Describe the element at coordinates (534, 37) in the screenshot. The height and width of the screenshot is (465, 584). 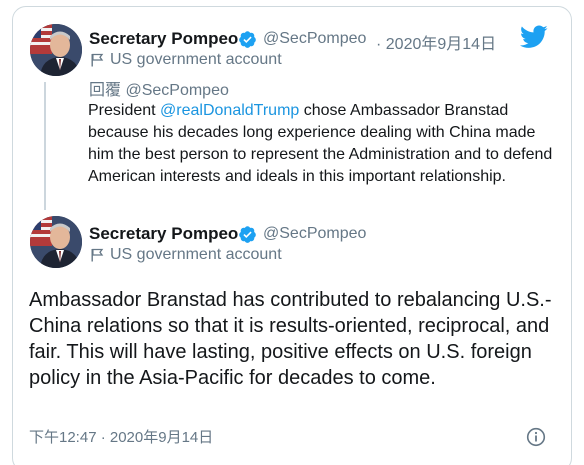
I see `twitter-bird-icon` at that location.